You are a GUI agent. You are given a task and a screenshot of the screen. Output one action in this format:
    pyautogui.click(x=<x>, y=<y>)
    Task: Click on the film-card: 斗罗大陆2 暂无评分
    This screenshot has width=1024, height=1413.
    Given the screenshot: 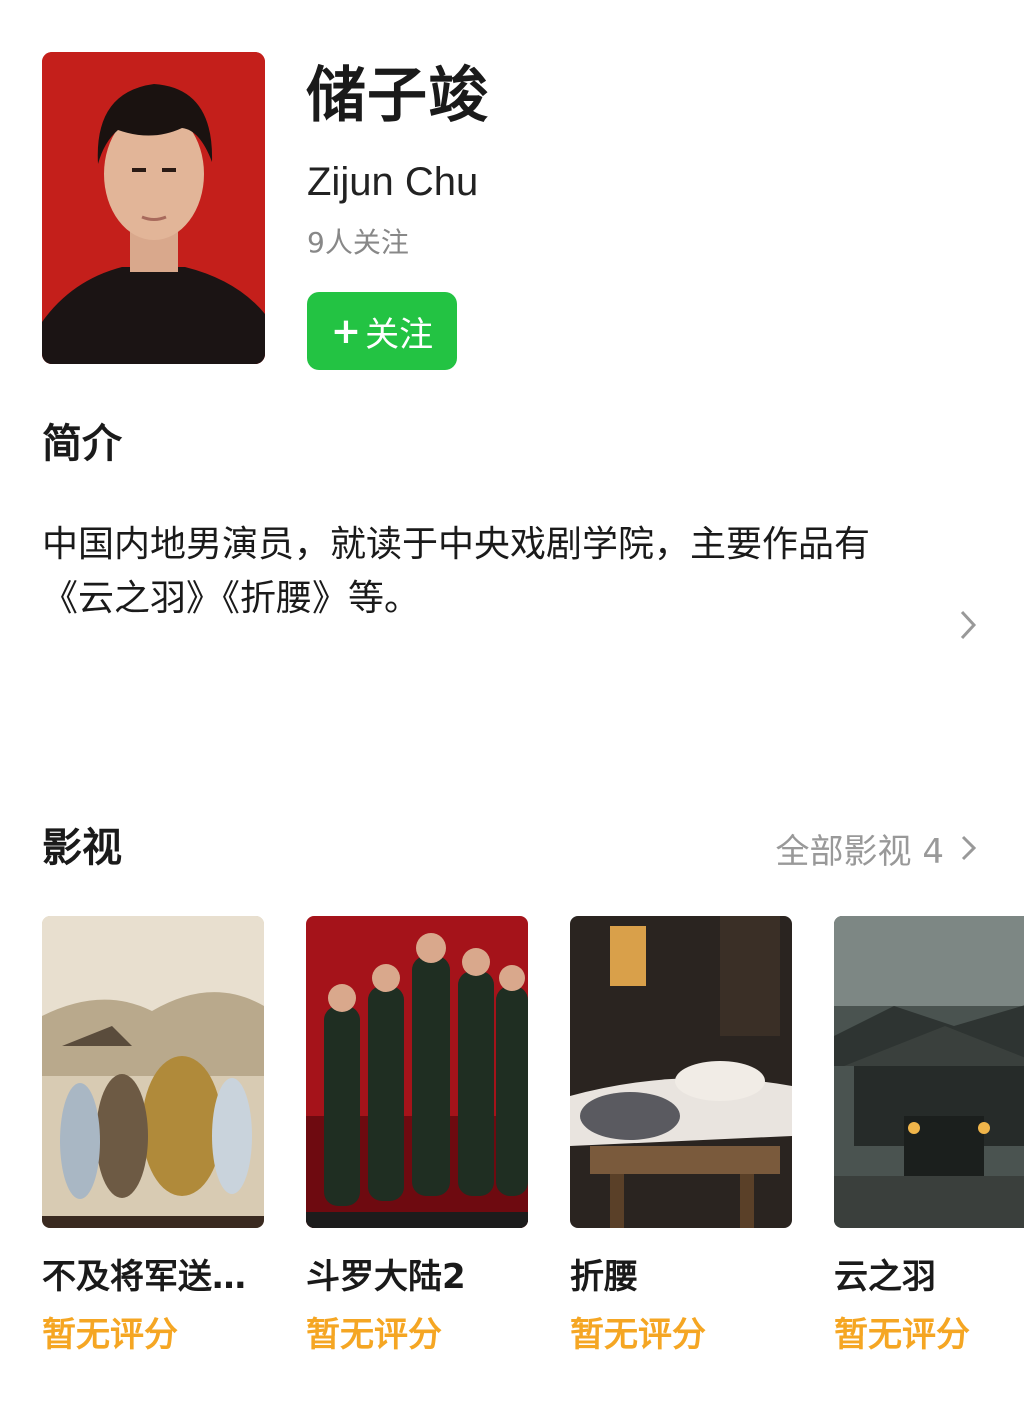 What is the action you would take?
    pyautogui.click(x=418, y=1137)
    